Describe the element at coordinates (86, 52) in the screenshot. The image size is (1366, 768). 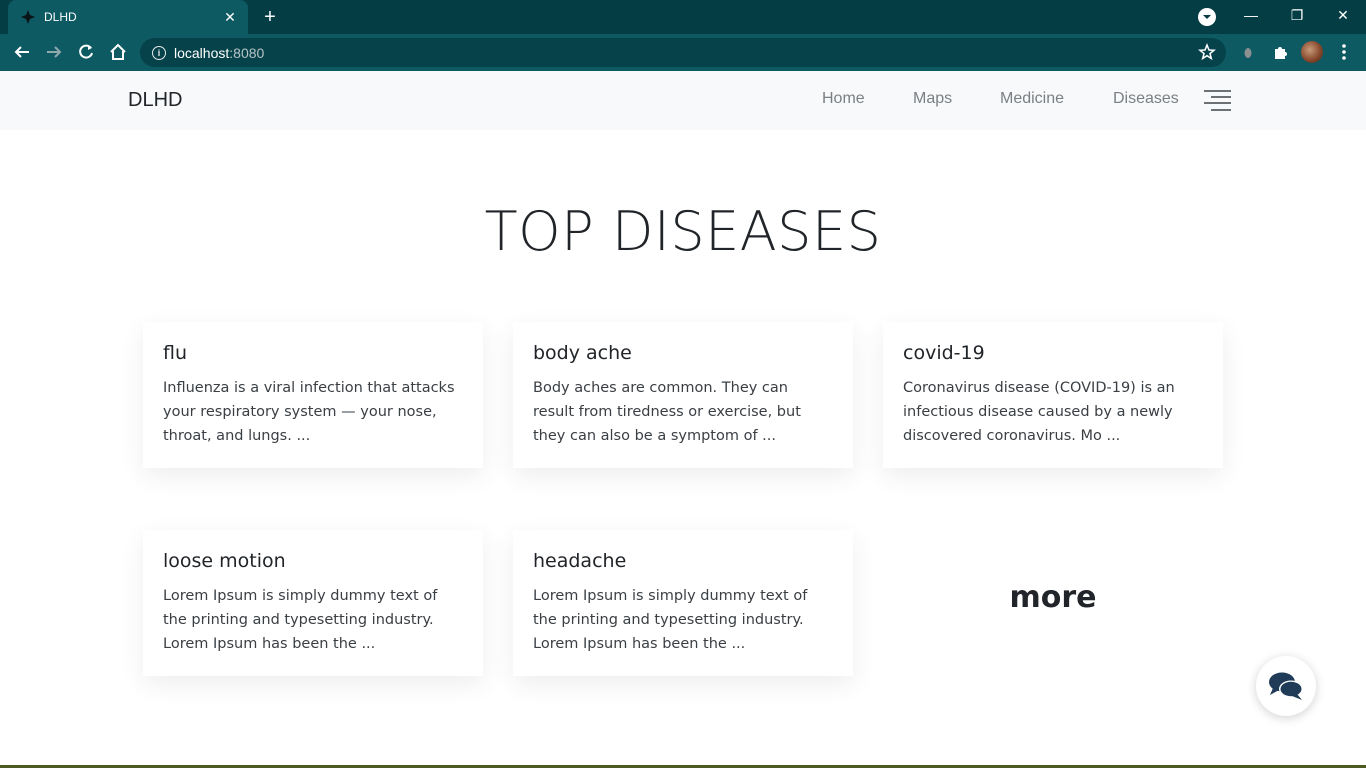
I see `reload-icon` at that location.